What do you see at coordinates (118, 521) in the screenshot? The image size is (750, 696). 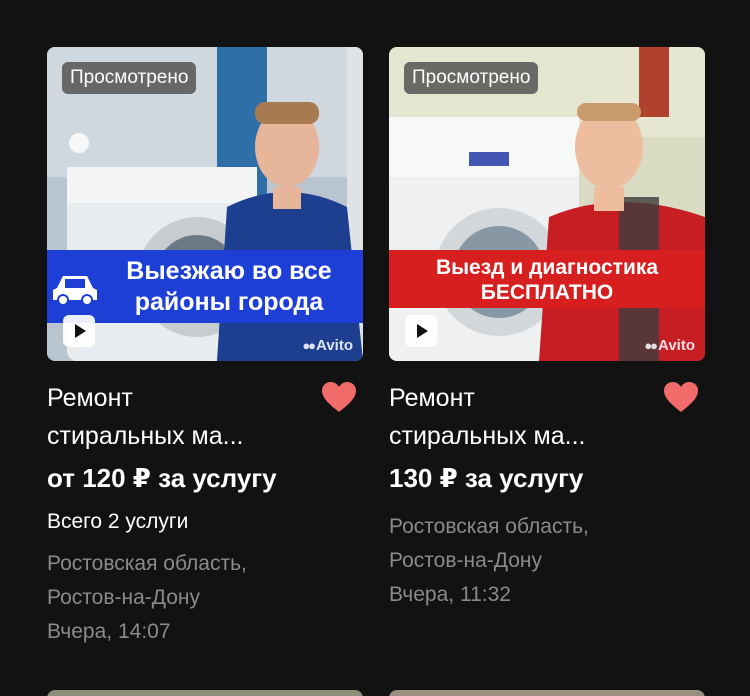 I see `services-count: Всего 2 услуги` at bounding box center [118, 521].